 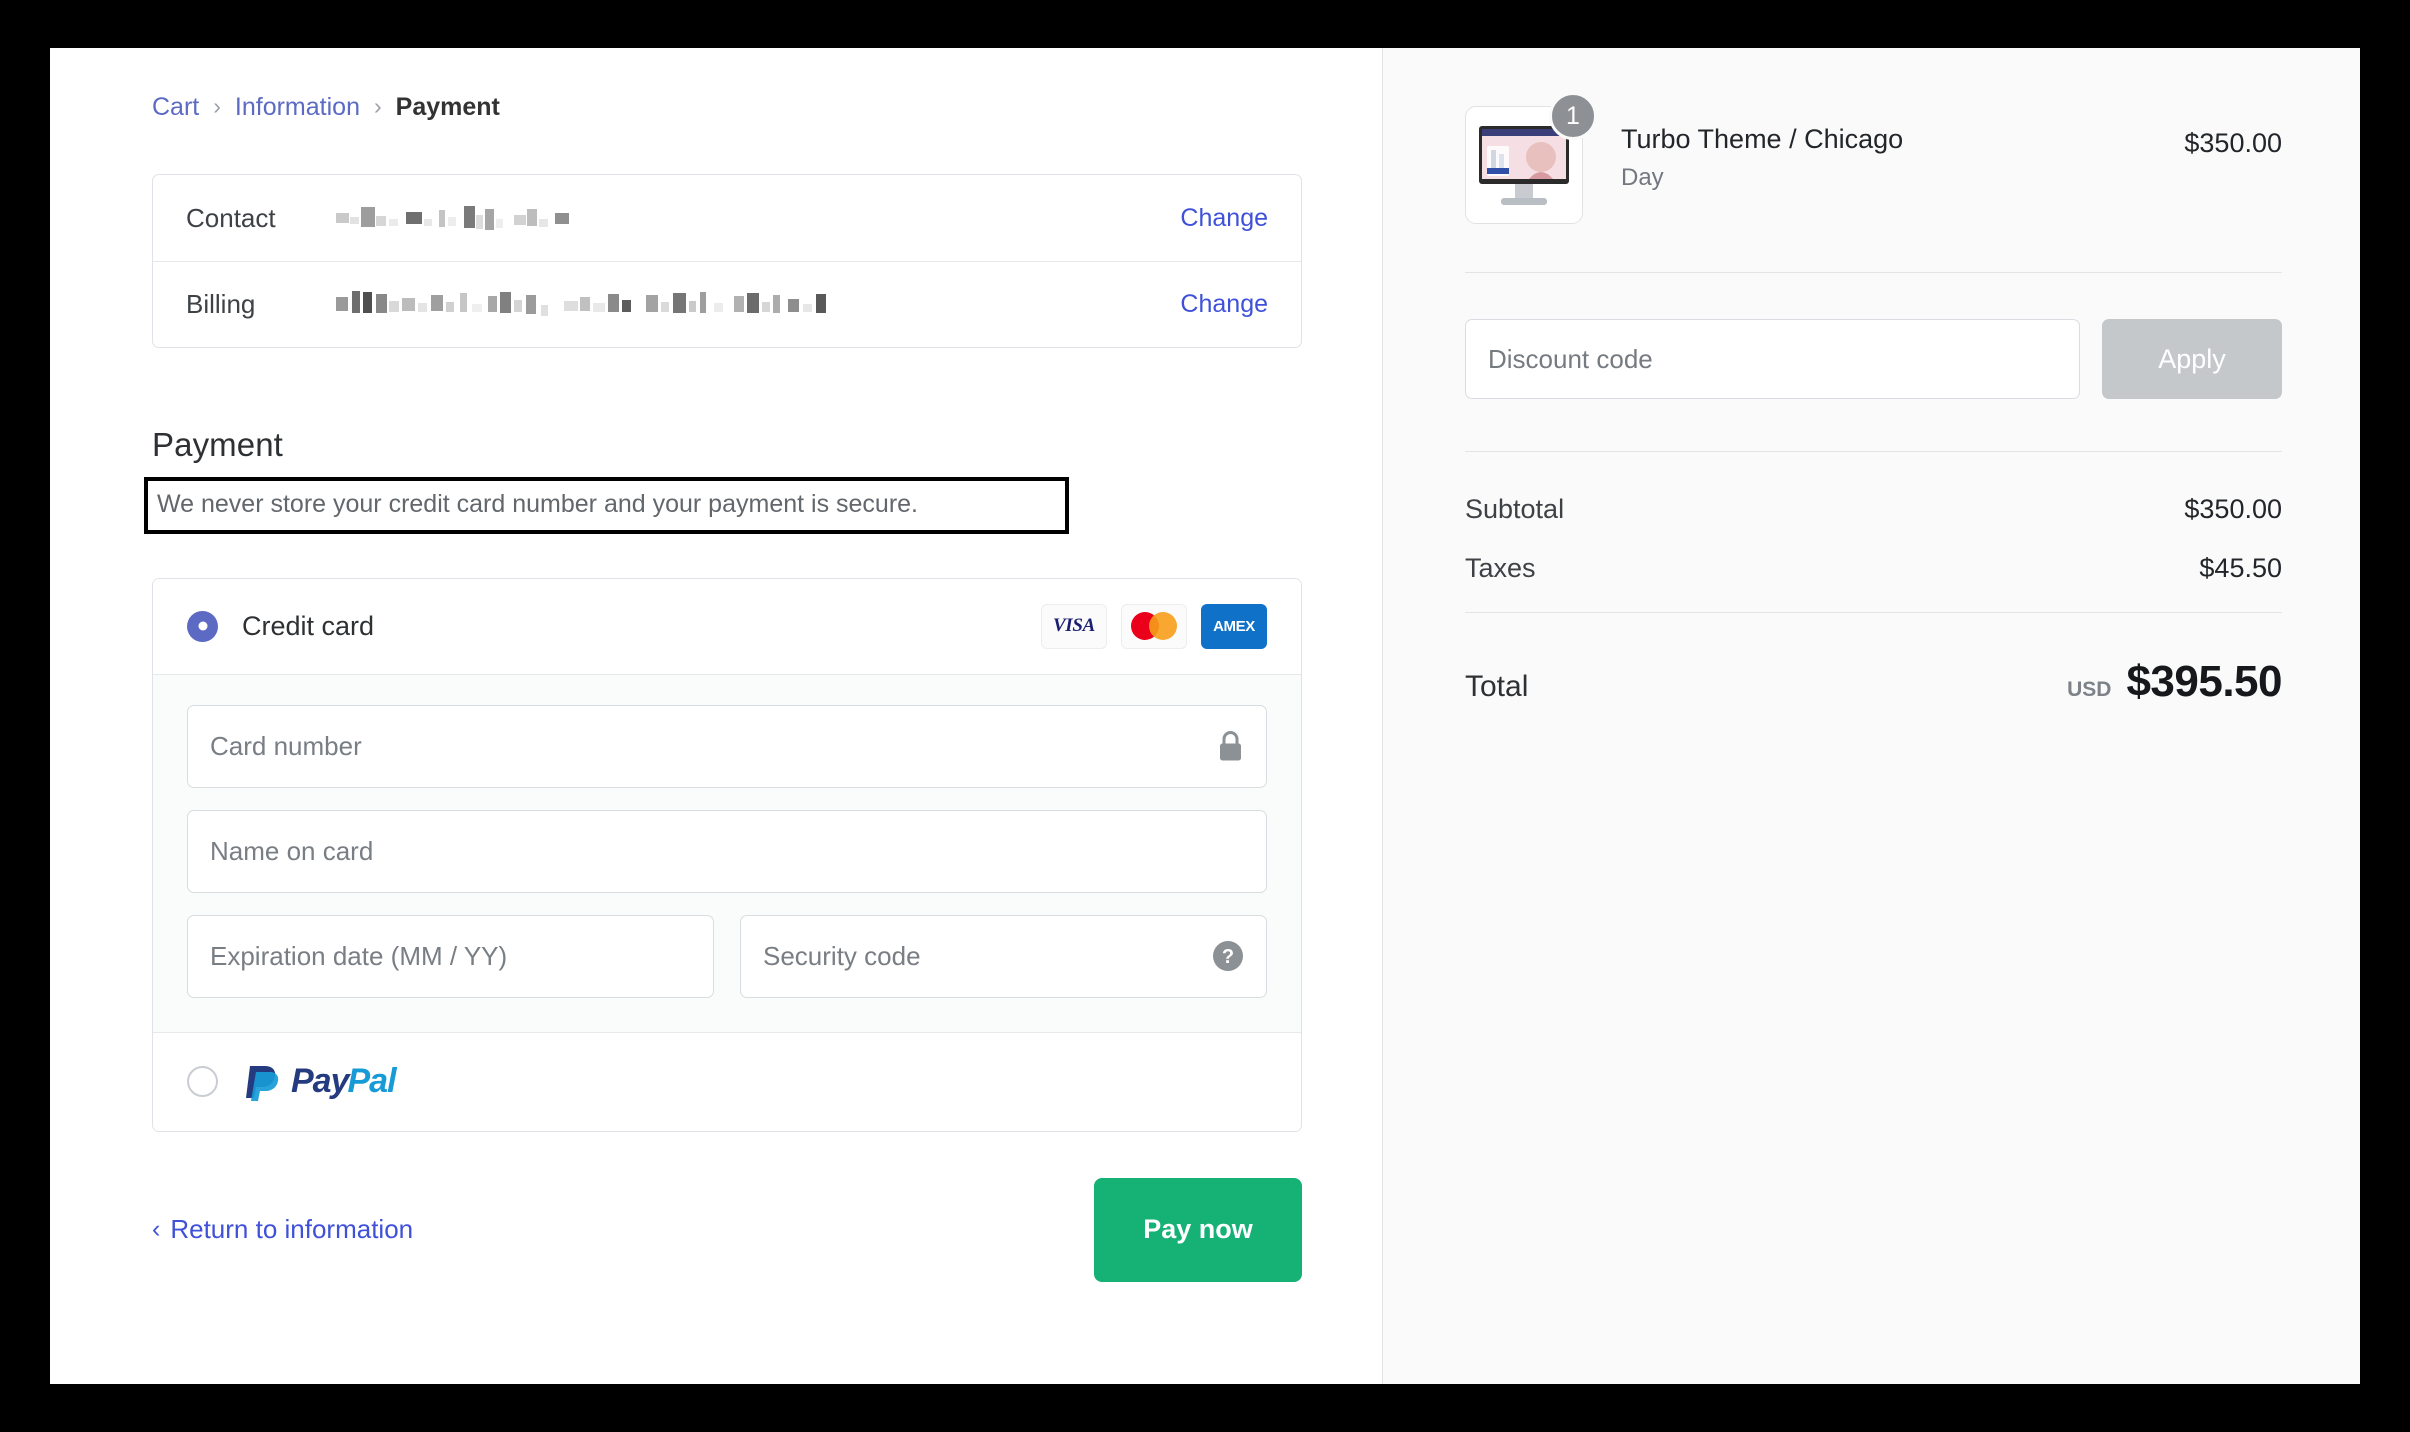 What do you see at coordinates (2233, 509) in the screenshot?
I see `subtotal-value: $350.00` at bounding box center [2233, 509].